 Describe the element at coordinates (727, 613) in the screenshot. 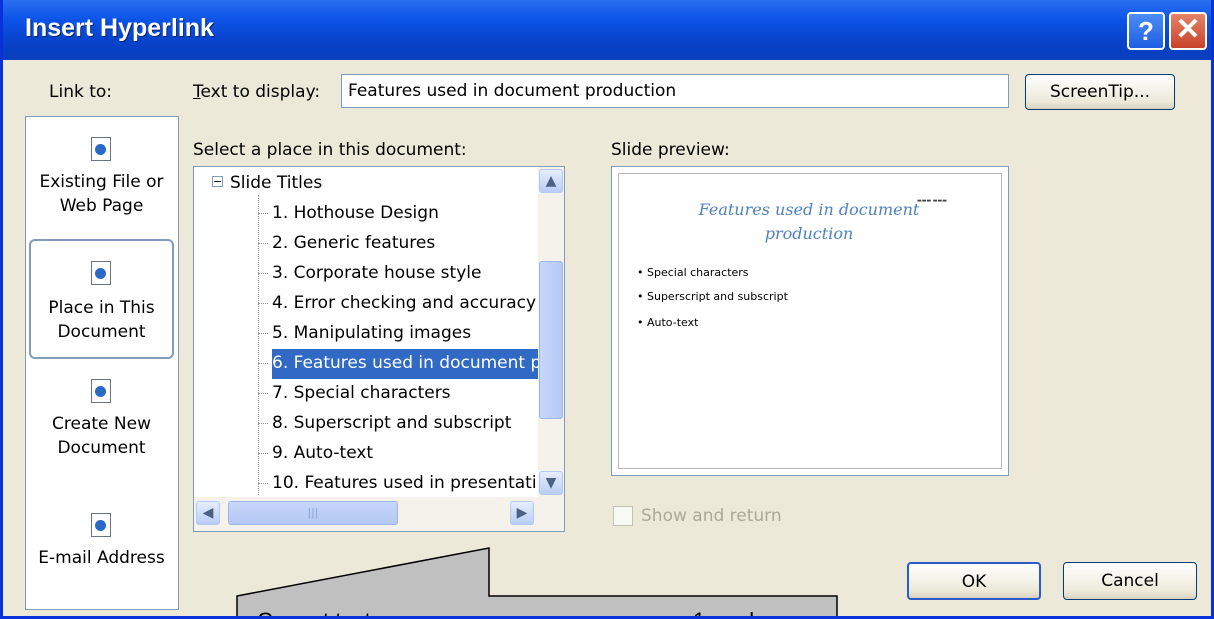

I see `callout-marks: 1 mark` at that location.